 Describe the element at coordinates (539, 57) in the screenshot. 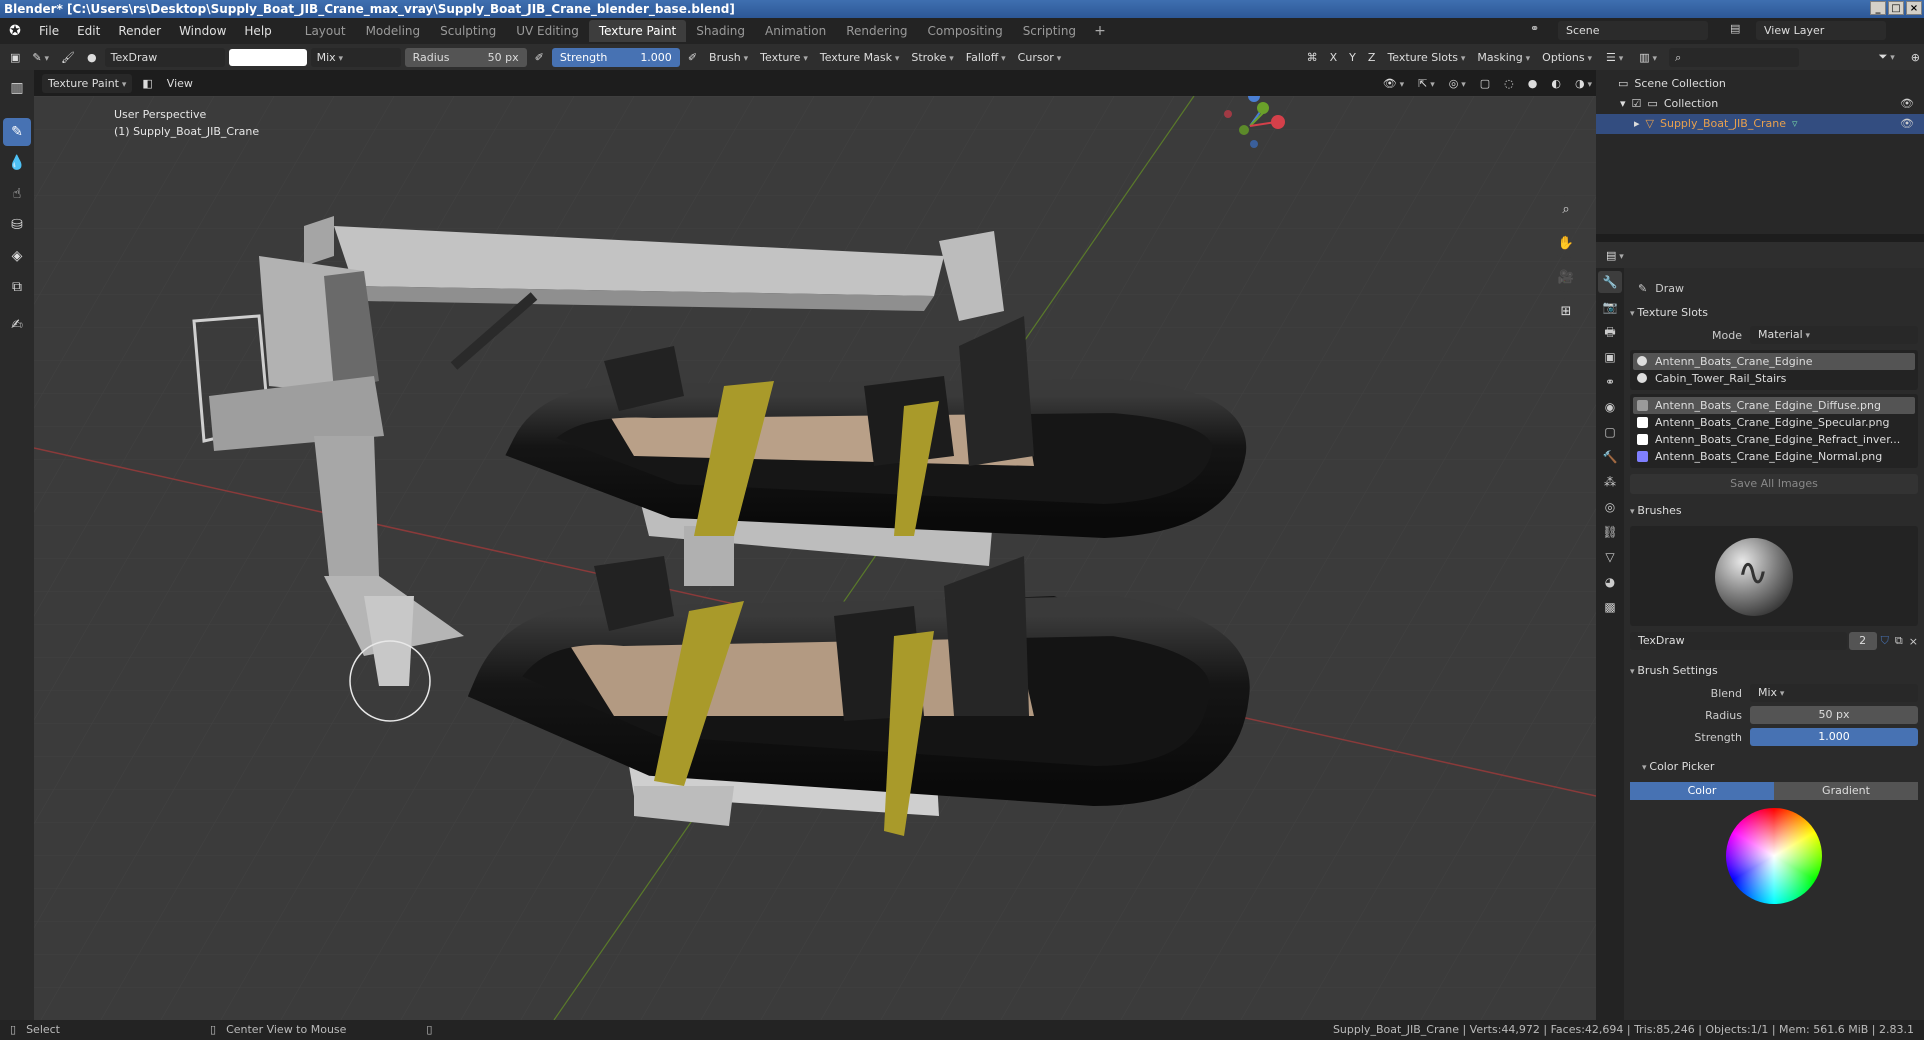

I see `radius-pressure-icon: ✐` at that location.